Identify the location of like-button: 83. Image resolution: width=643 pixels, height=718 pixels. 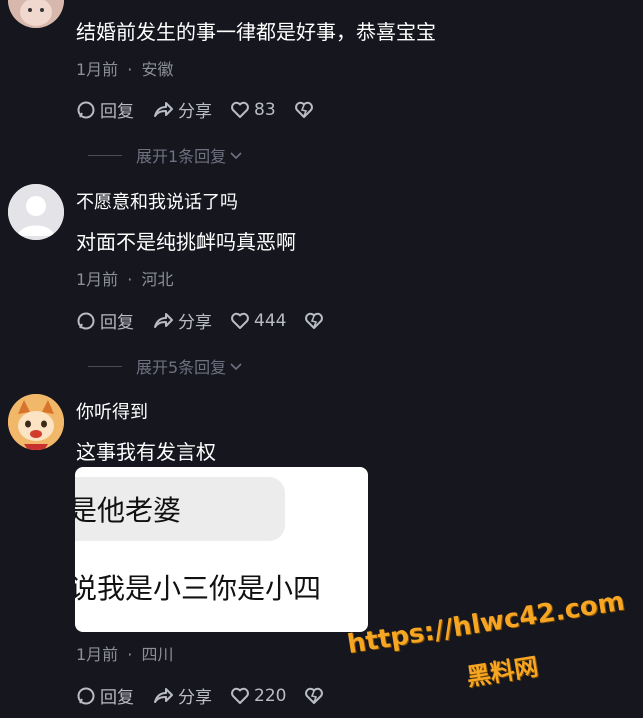
(253, 110).